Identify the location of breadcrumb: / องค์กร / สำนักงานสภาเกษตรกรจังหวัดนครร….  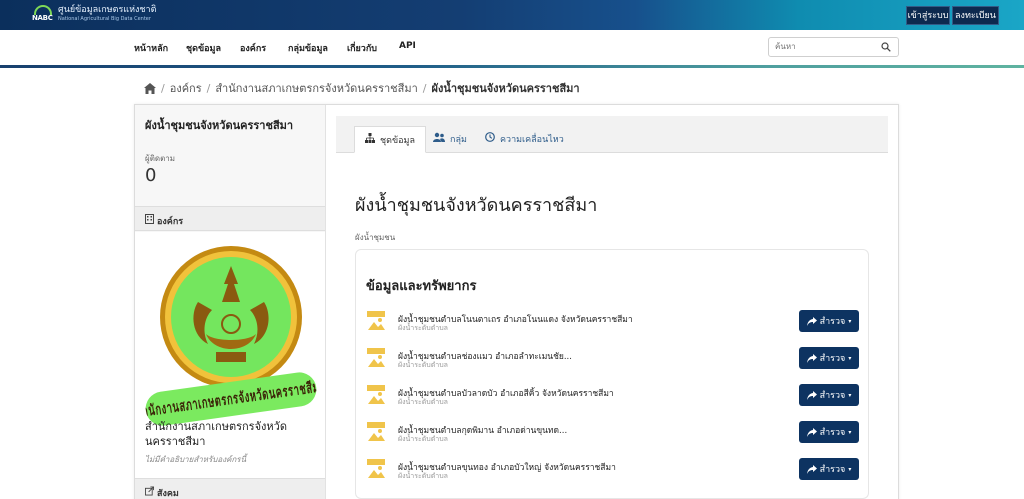
(362, 88).